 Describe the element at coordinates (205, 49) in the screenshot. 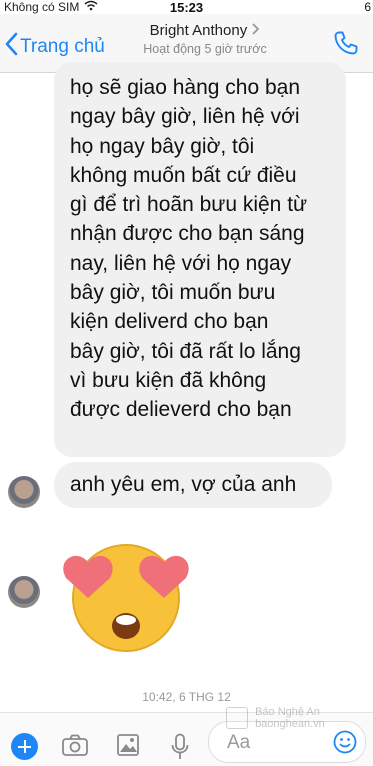

I see `contact-status: Hoạt động 5 giờ trước` at that location.